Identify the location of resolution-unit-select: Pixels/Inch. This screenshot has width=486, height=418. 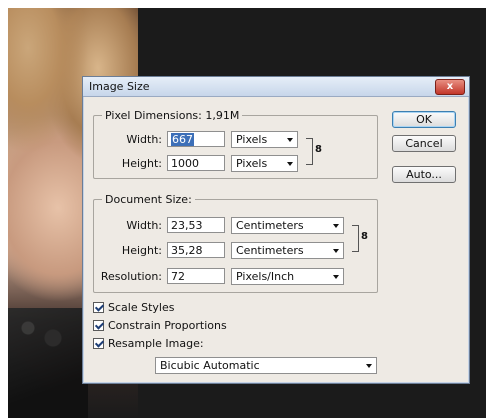
(287, 276).